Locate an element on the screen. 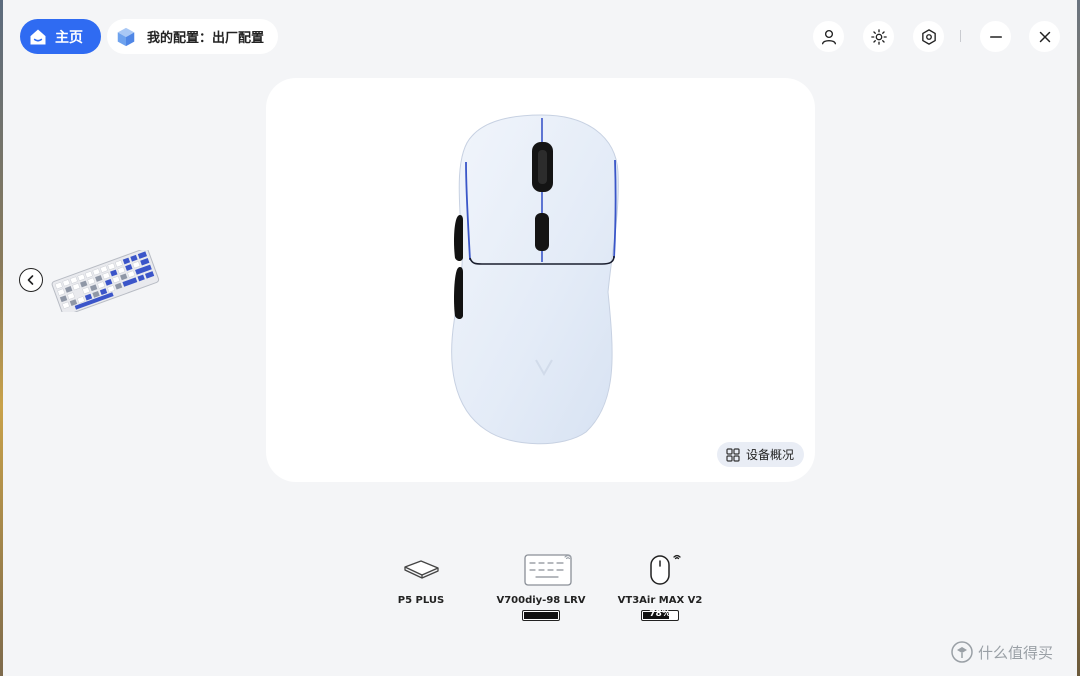  watermark: 什么值得买 is located at coordinates (1002, 652).